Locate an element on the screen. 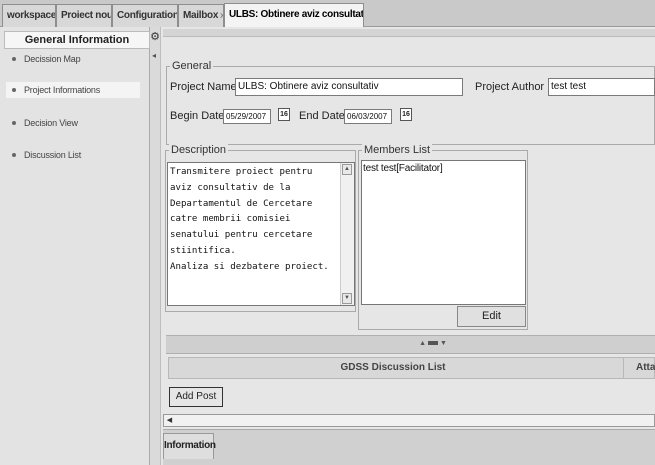 This screenshot has width=655, height=465. members-list: test test[Facilitator] is located at coordinates (443, 232).